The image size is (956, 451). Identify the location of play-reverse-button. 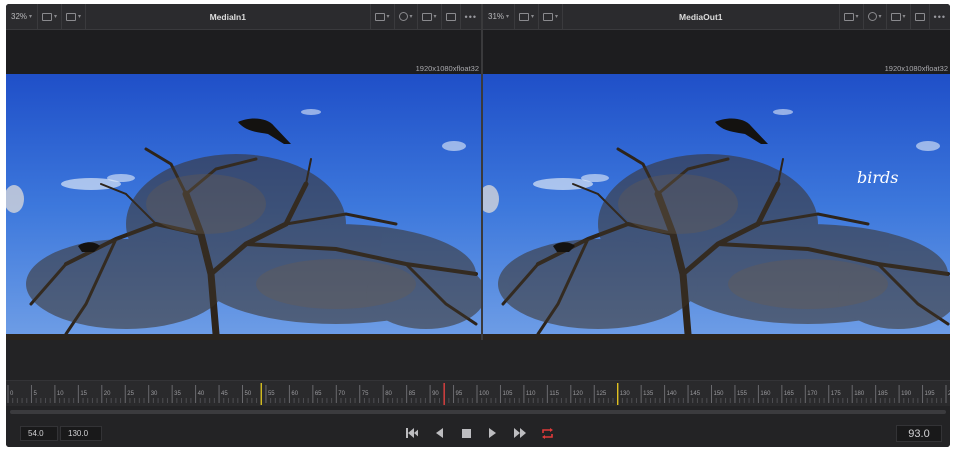
(439, 433).